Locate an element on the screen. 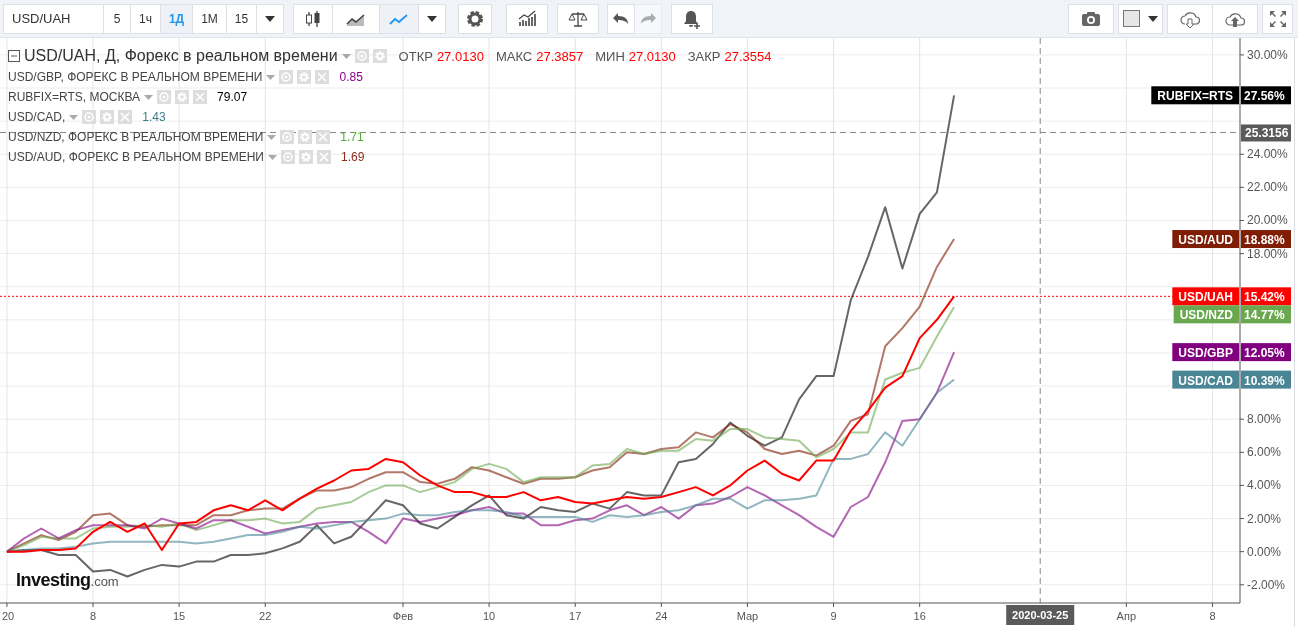 The image size is (1298, 627). stat-label: ОТКР is located at coordinates (415, 56).